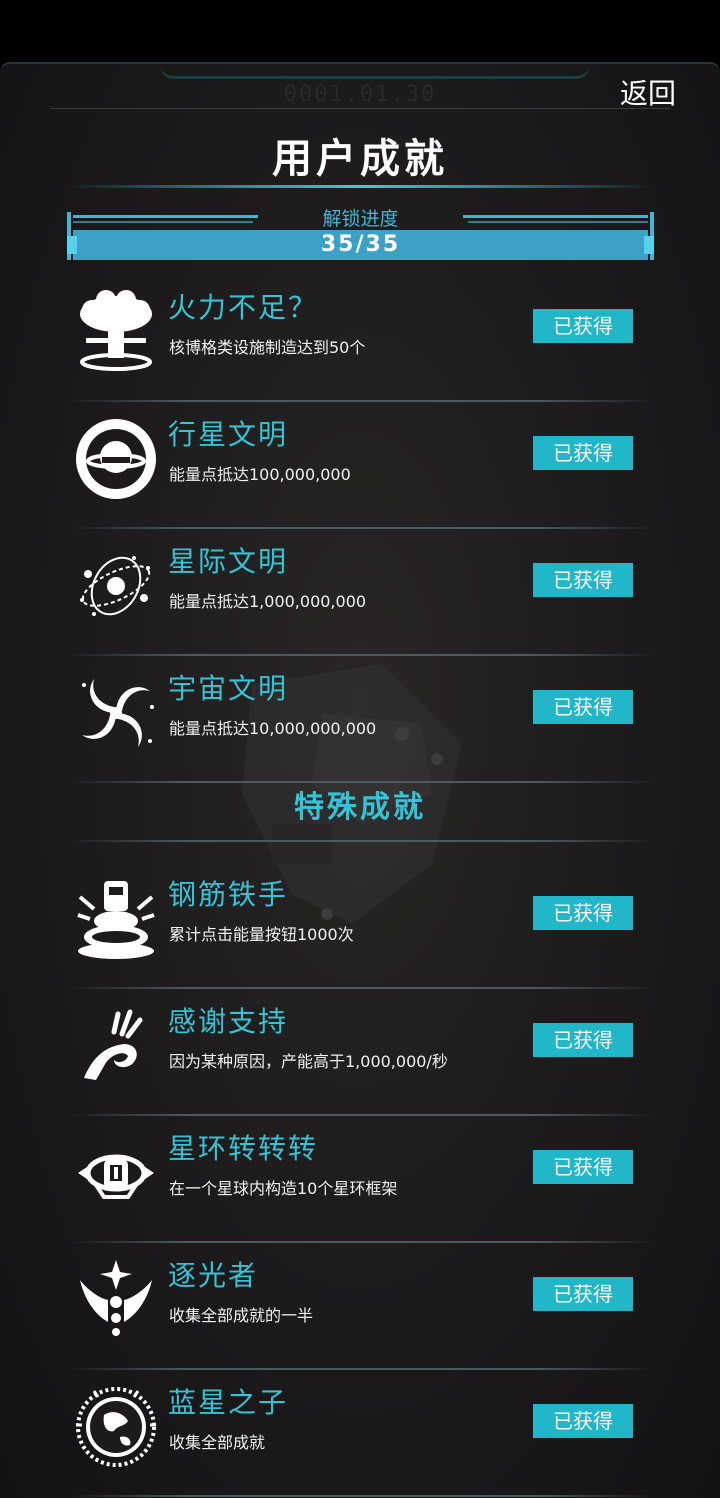  Describe the element at coordinates (241, 1315) in the screenshot. I see `achievement-desc: 收集全部成就的一半` at that location.